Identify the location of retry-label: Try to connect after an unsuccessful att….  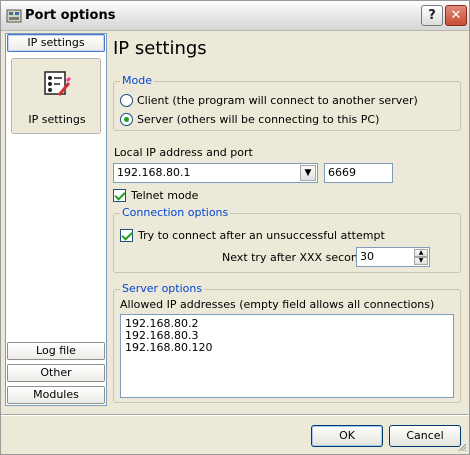
(261, 235).